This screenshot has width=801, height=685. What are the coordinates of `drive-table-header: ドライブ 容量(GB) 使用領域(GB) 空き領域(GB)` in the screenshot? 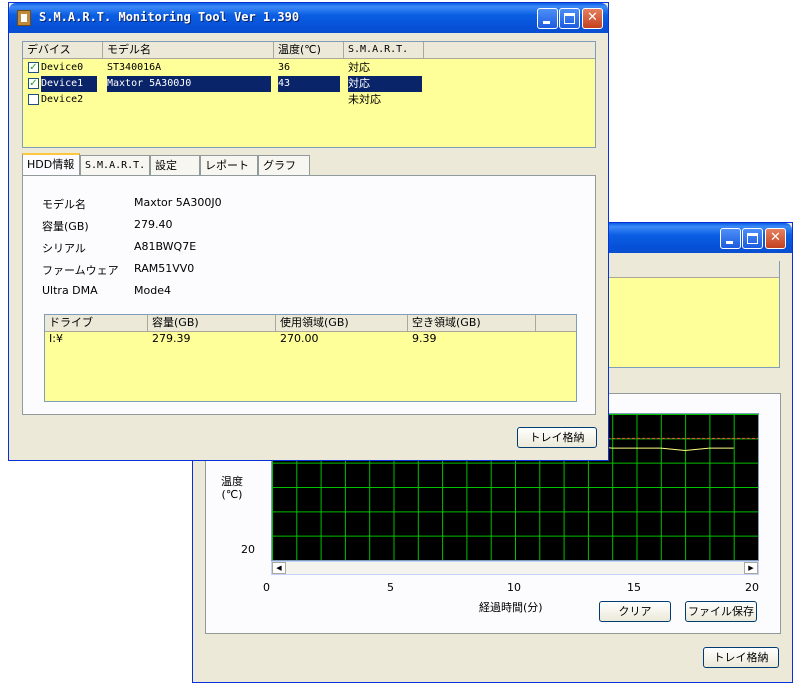 It's located at (310, 323).